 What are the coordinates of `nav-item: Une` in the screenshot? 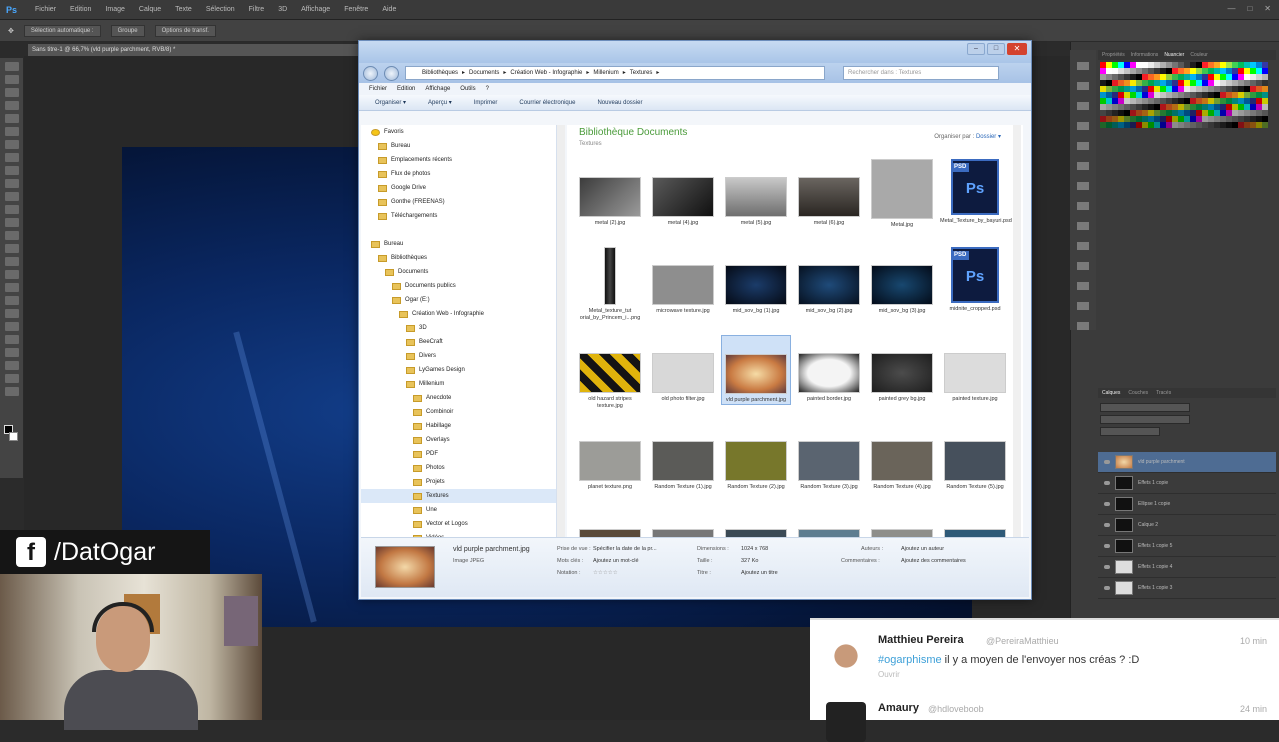 It's located at (458, 510).